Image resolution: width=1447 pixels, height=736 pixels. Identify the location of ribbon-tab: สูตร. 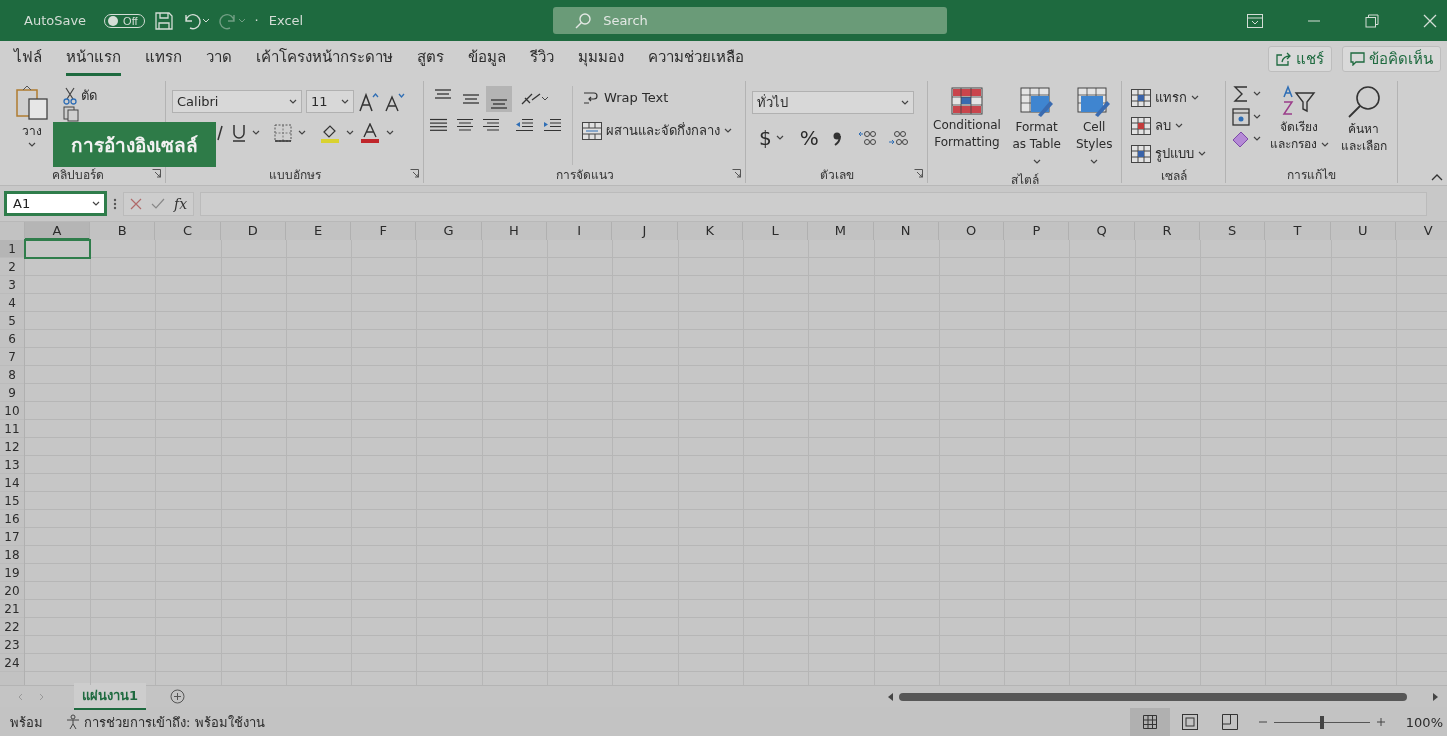
(430, 58).